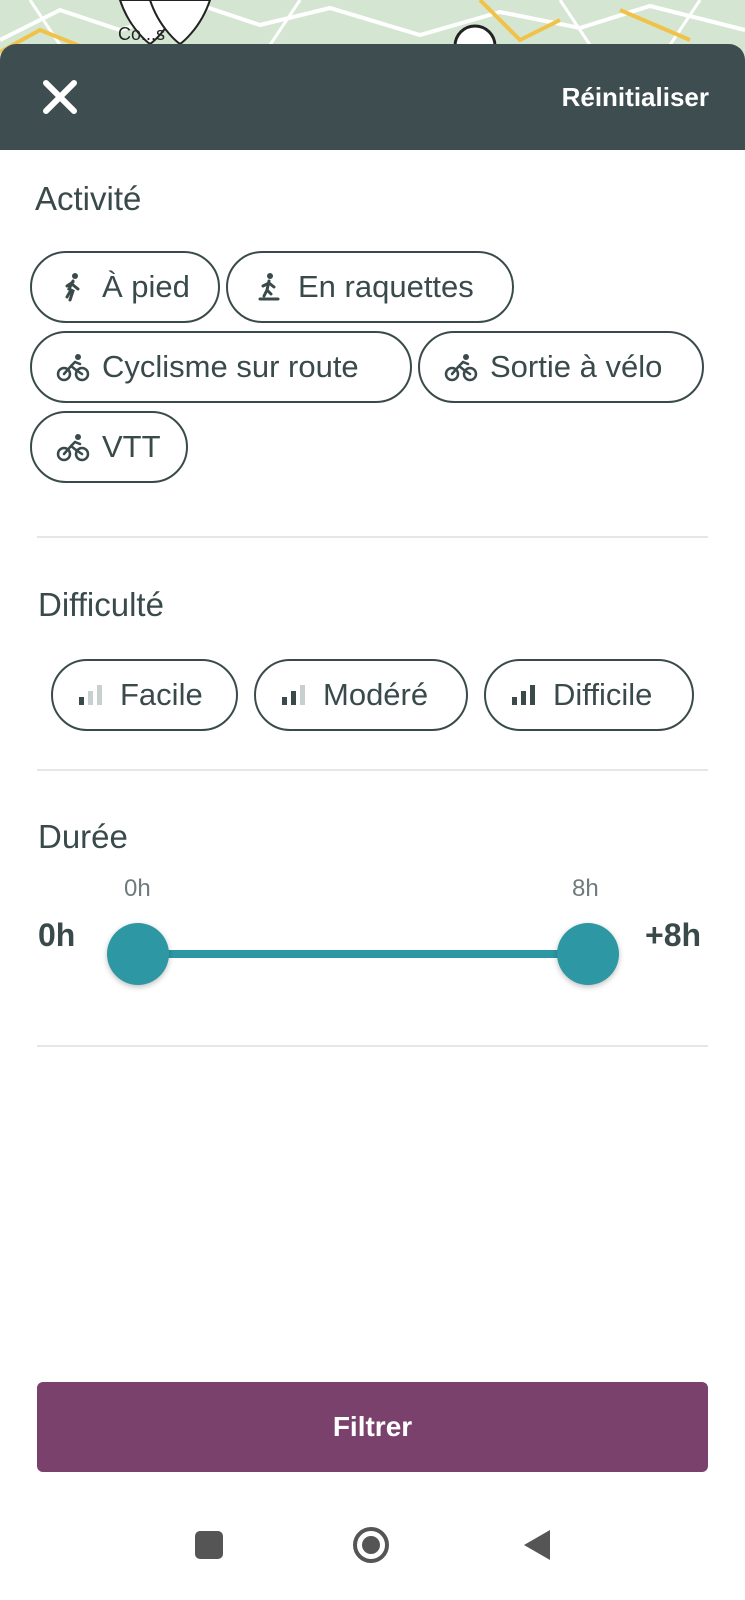 This screenshot has height=1600, width=745. Describe the element at coordinates (269, 287) in the screenshot. I see `snowshoe-icon` at that location.